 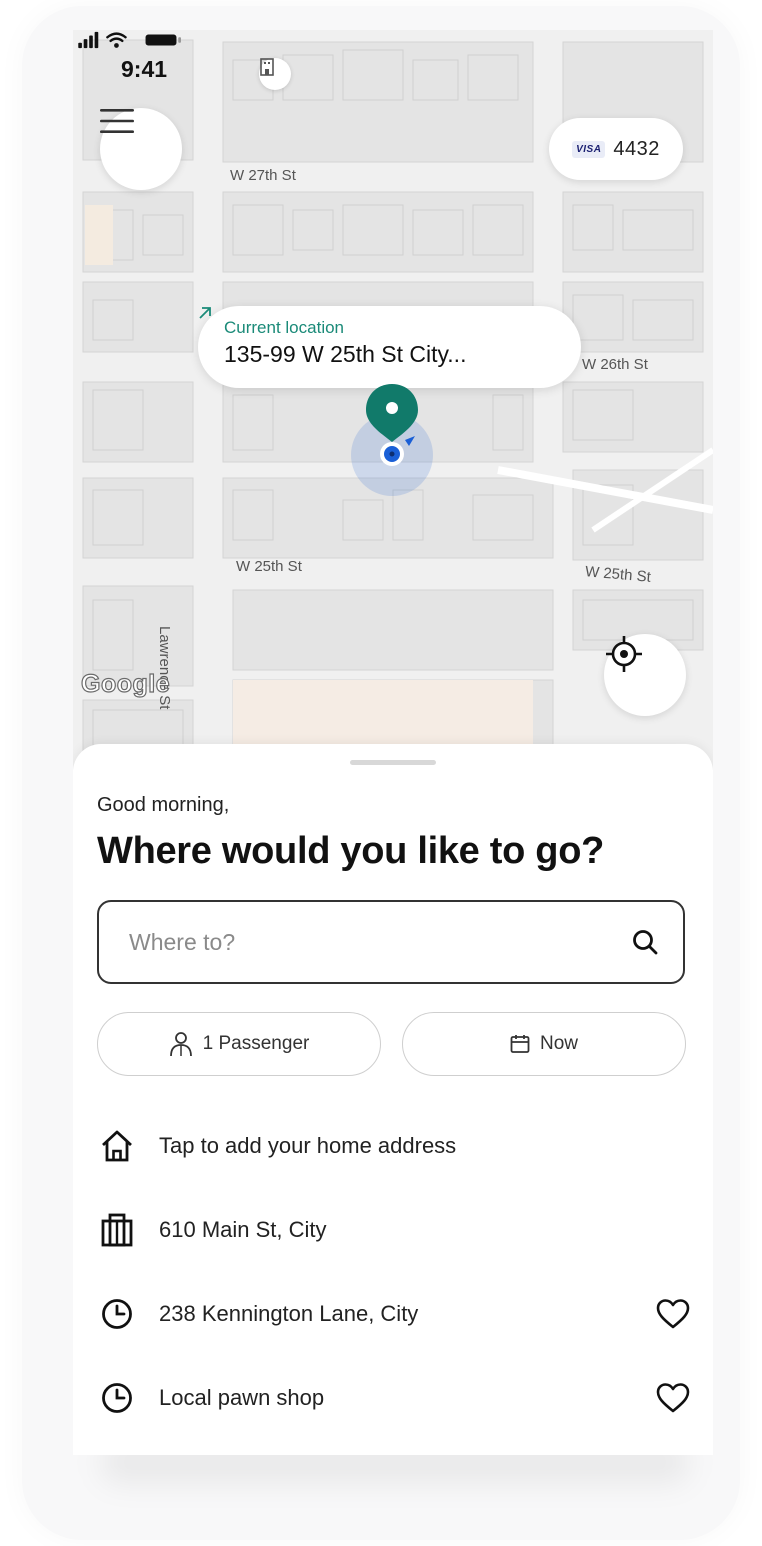 I want to click on search-icon, so click(x=645, y=942).